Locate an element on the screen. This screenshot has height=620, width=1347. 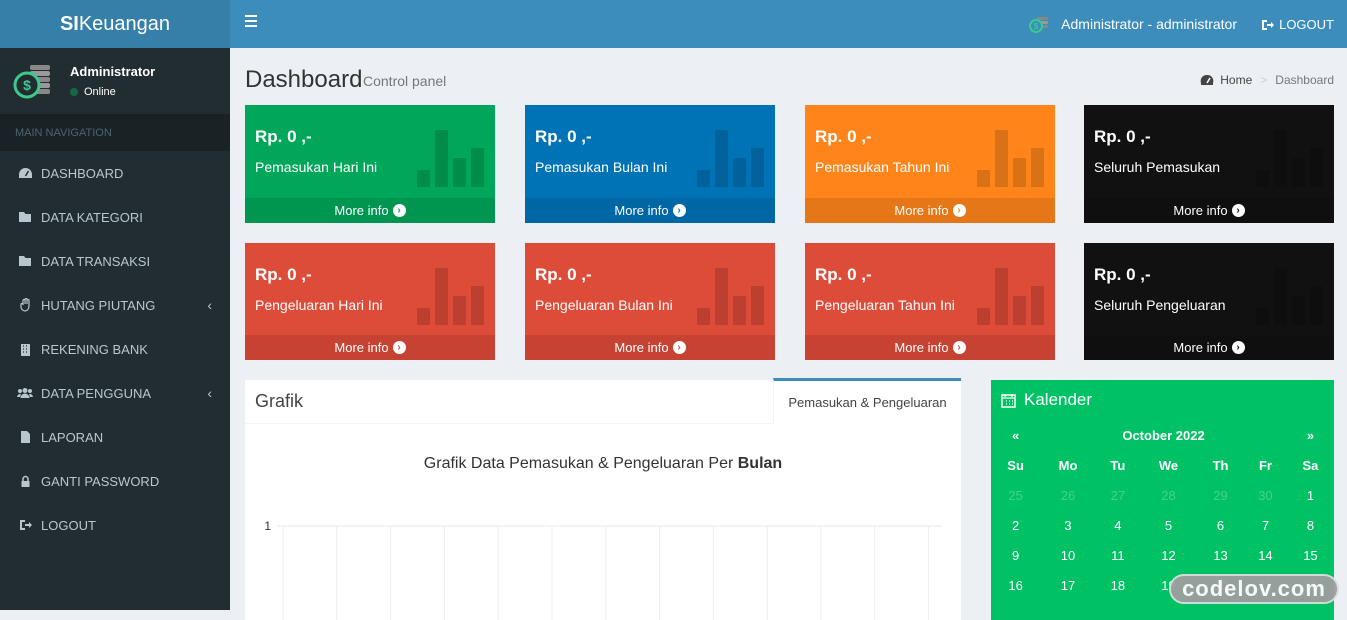
user-status: Online is located at coordinates (112, 92).